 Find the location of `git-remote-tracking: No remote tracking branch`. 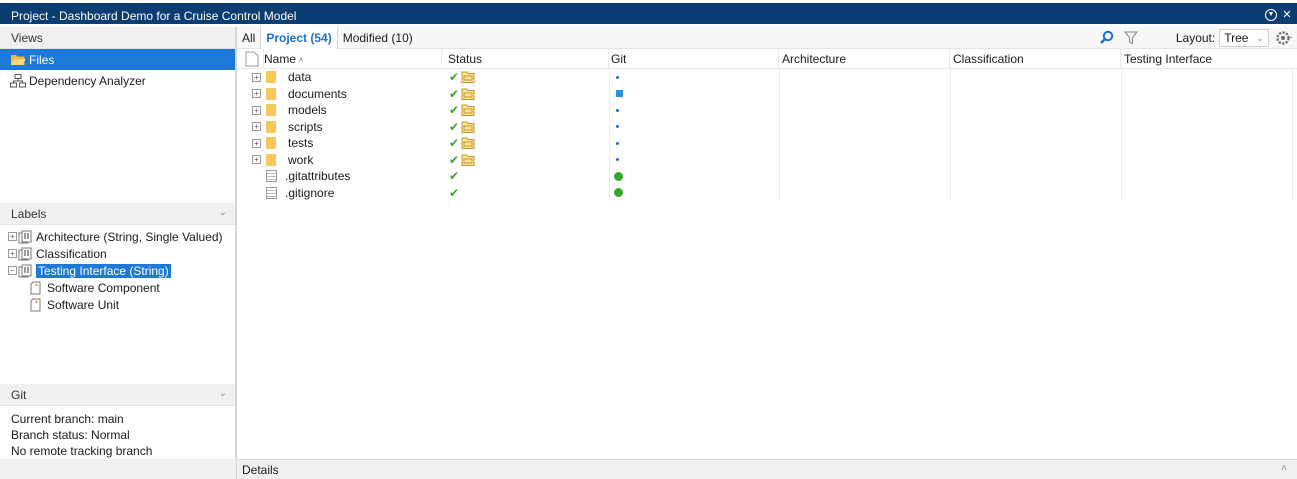

git-remote-tracking: No remote tracking branch is located at coordinates (82, 451).